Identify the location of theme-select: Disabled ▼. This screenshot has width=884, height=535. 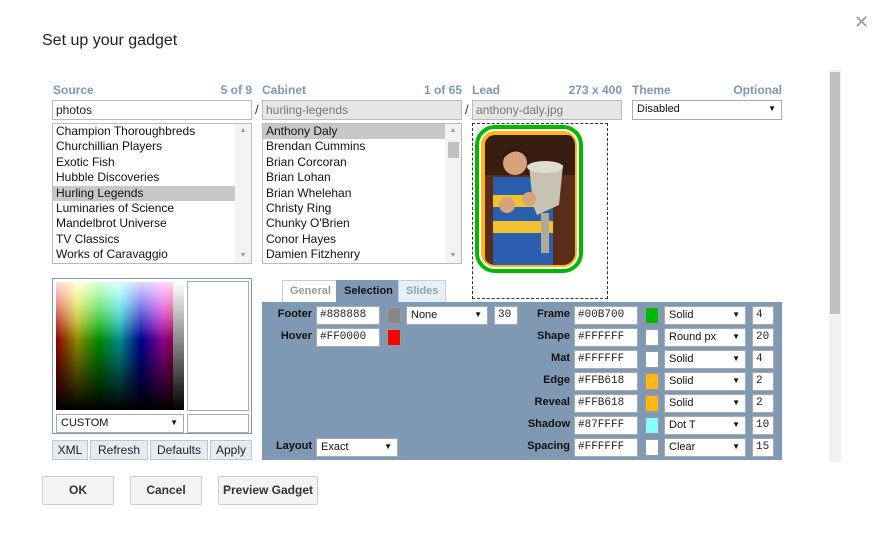
(707, 110).